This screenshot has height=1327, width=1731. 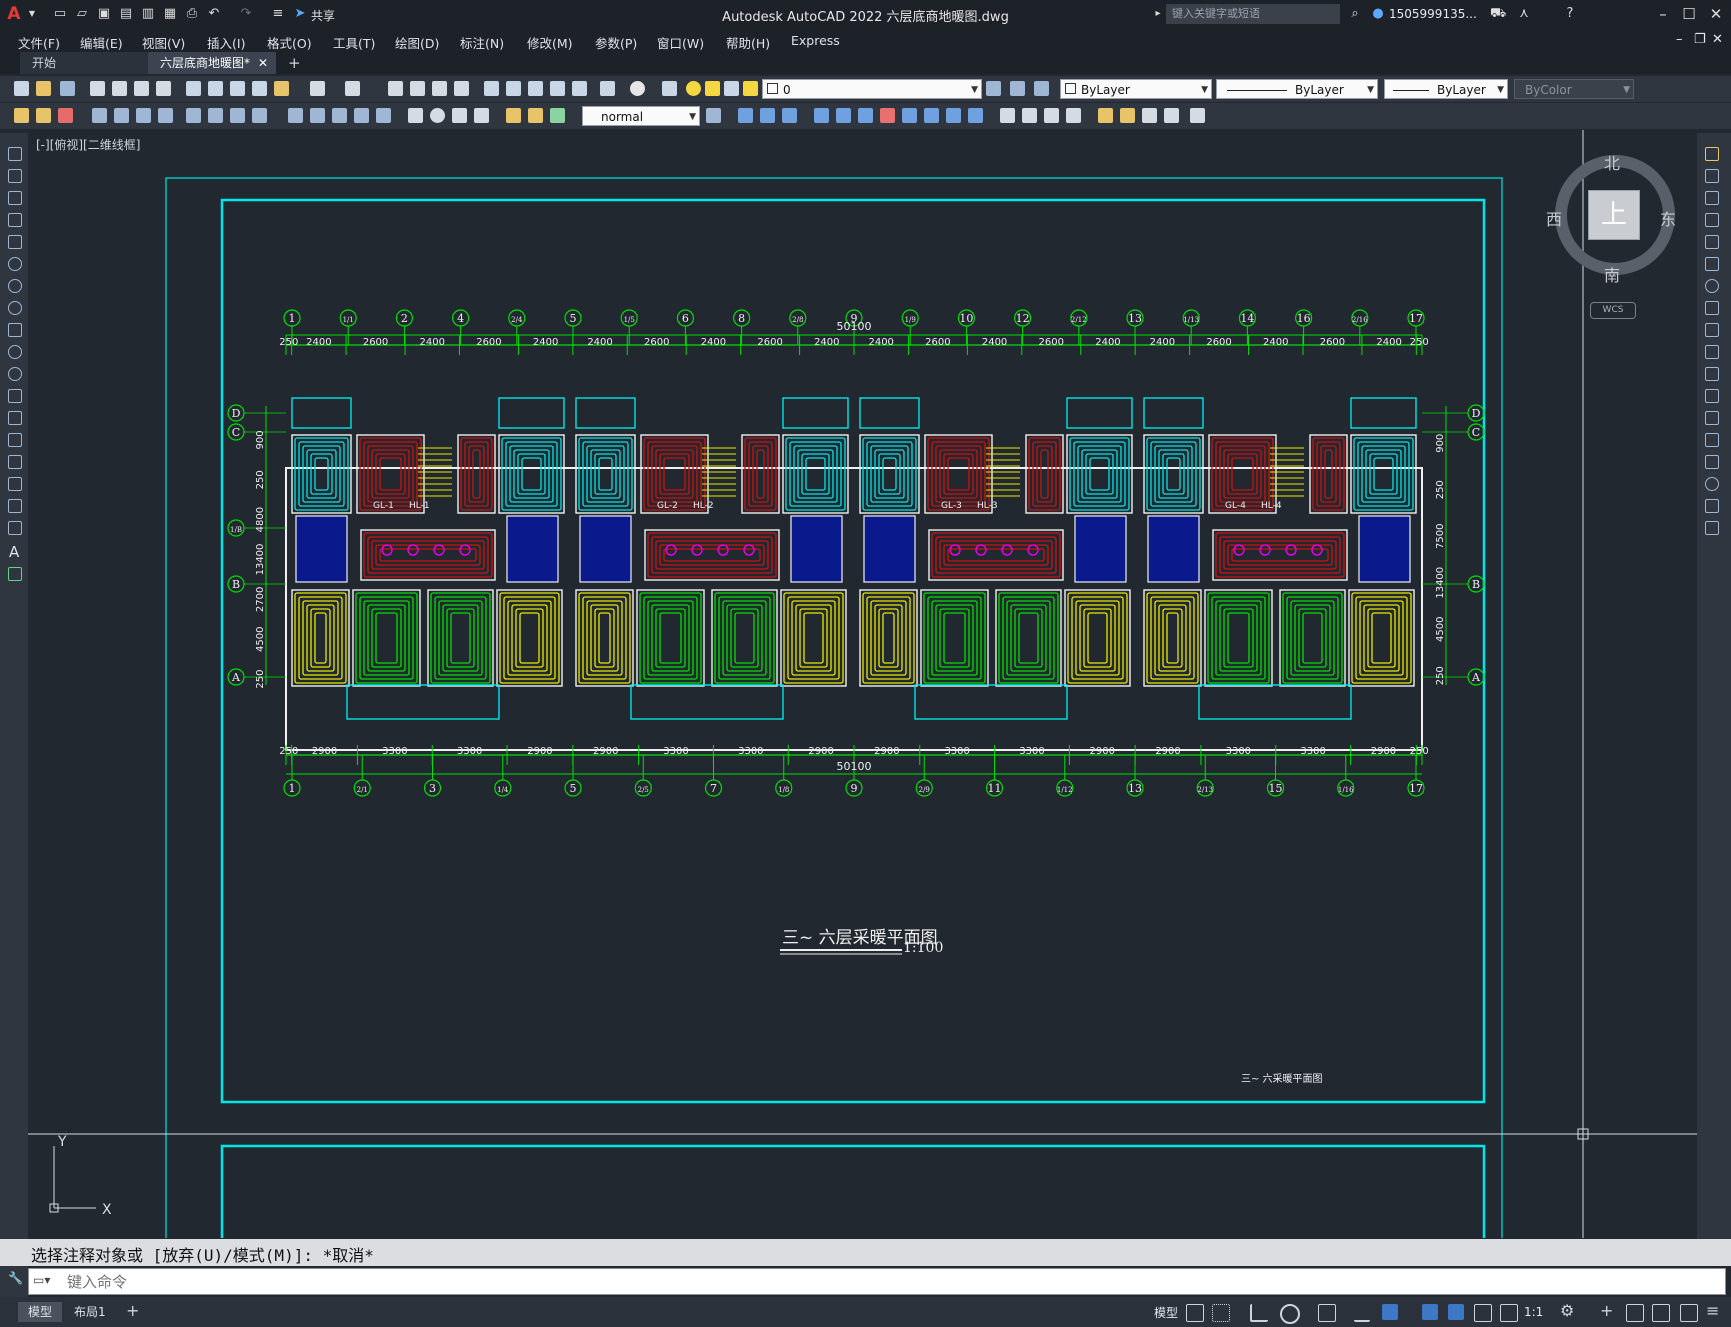 I want to click on color-dropdown: ByLayer ▼, so click(x=1136, y=89).